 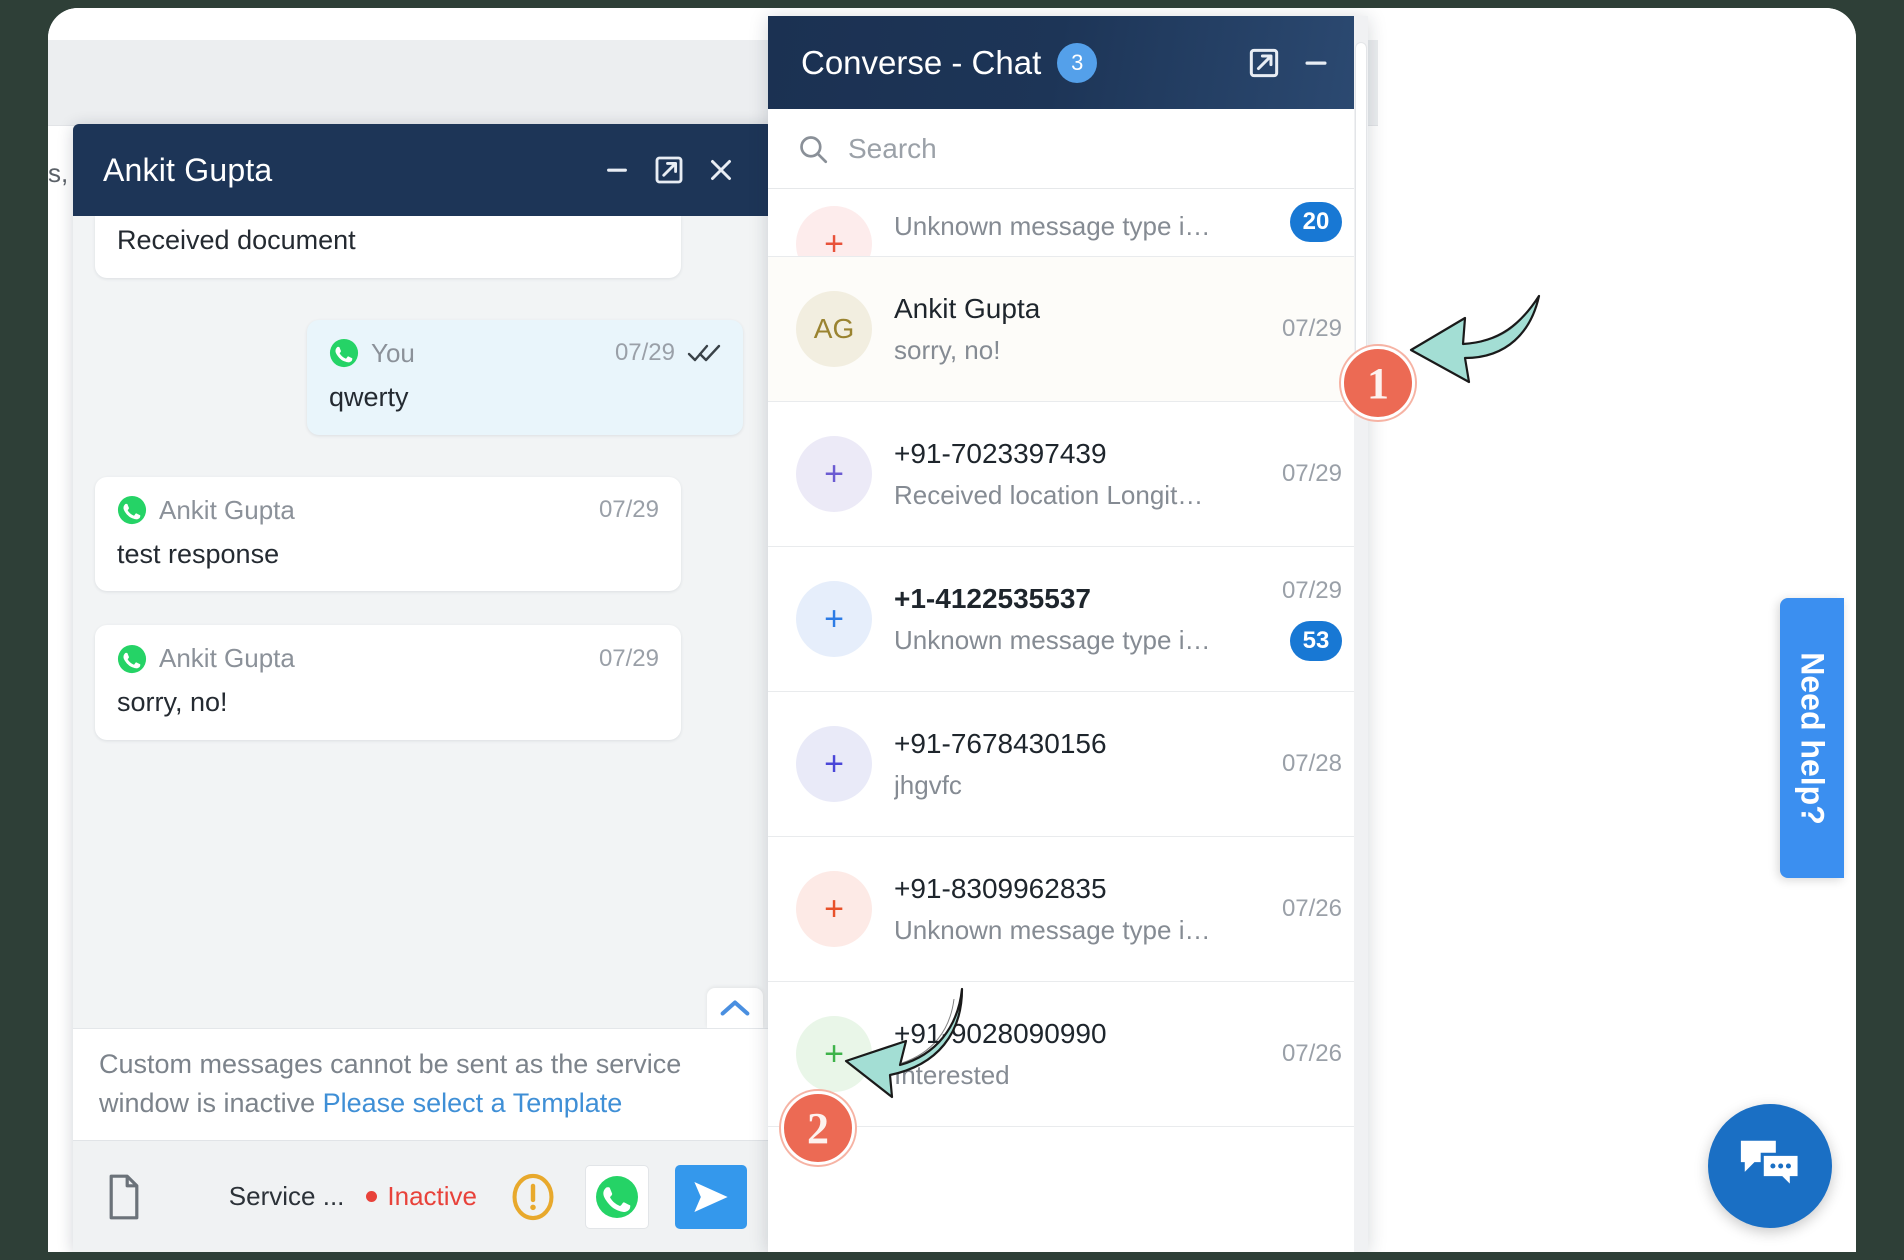 I want to click on select-template-link: Please select a Template, so click(x=473, y=1103).